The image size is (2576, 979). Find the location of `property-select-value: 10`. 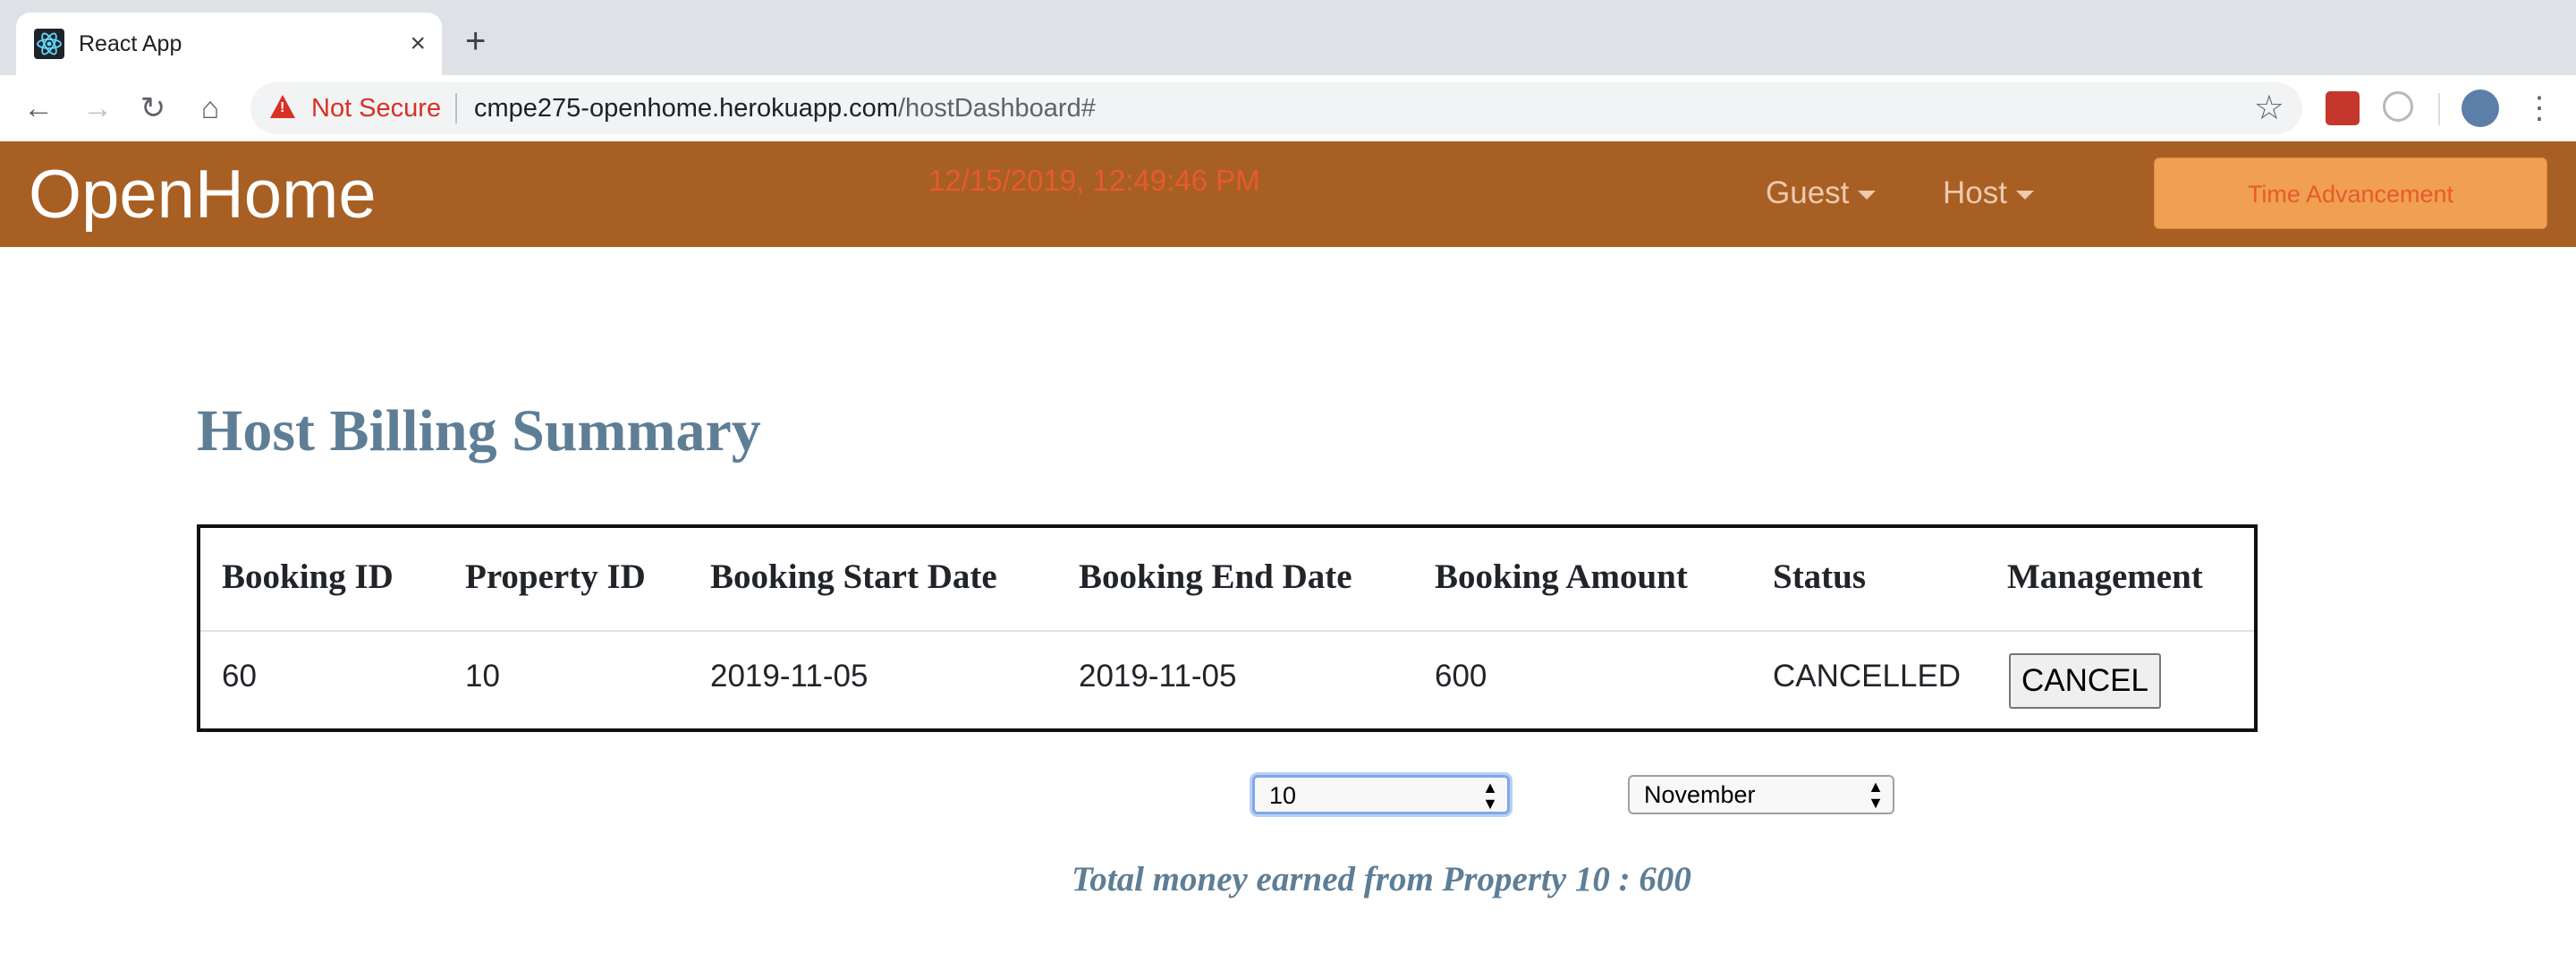

property-select-value: 10 is located at coordinates (1283, 795).